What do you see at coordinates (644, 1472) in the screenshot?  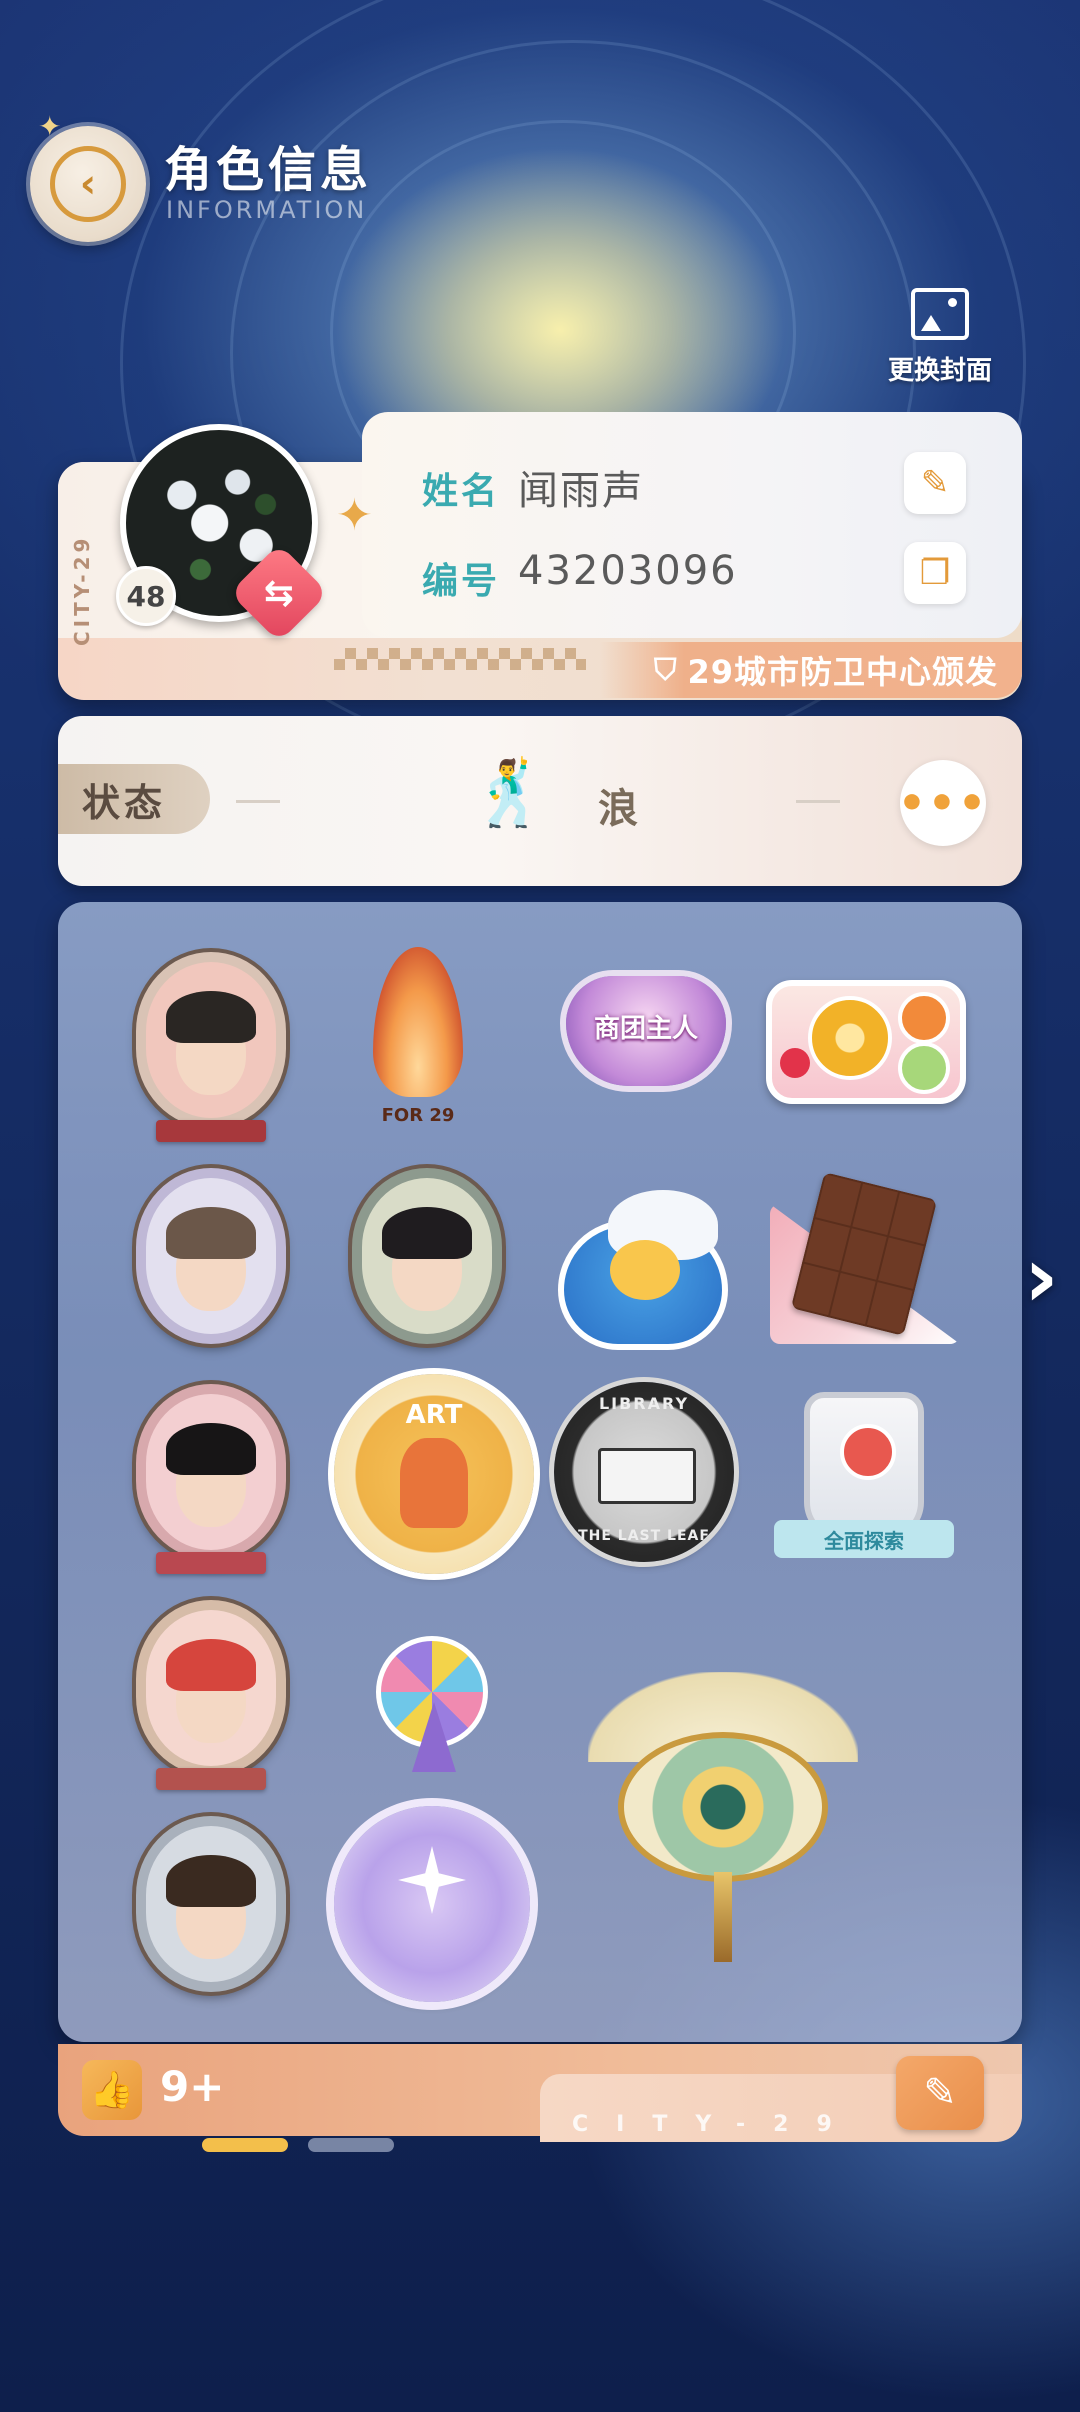 I see `library-badge: LIBRARY THE LAST LEAF` at bounding box center [644, 1472].